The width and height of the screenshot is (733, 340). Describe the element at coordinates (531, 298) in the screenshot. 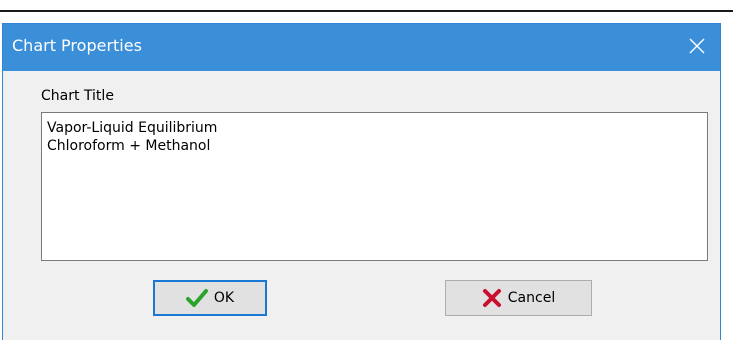

I see `cancel-button-label: Cancel` at that location.